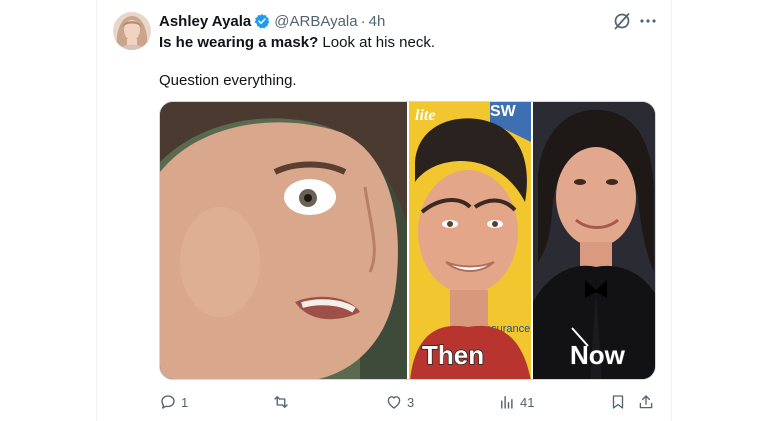 Image resolution: width=770 pixels, height=421 pixels. What do you see at coordinates (648, 21) in the screenshot?
I see `more-options-icon` at bounding box center [648, 21].